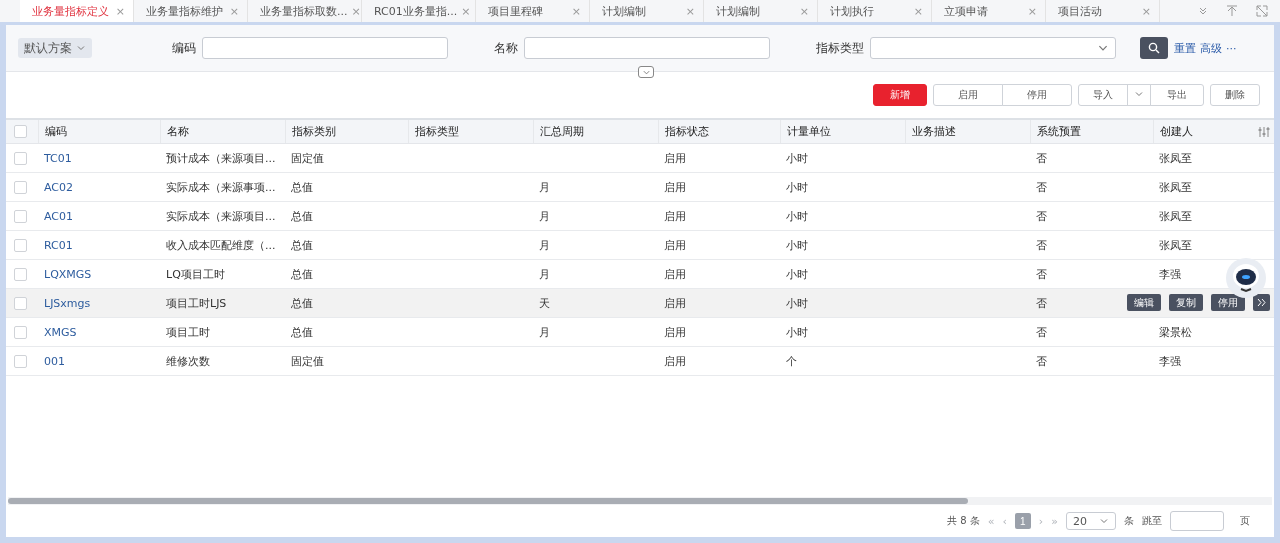  Describe the element at coordinates (1231, 48) in the screenshot. I see `more-link: ···` at that location.